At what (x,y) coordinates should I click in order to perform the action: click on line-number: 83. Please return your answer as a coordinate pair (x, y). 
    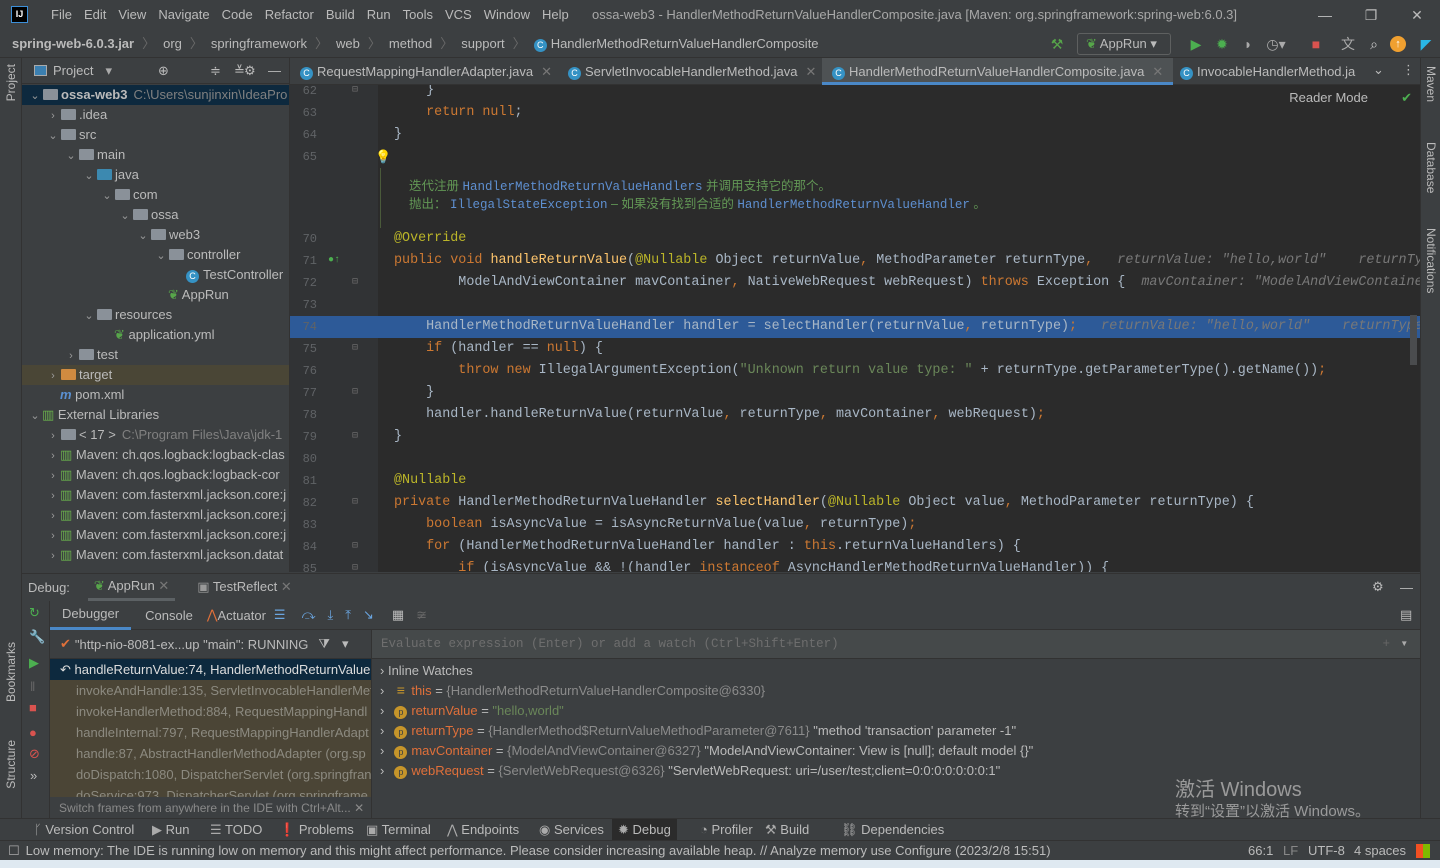
    Looking at the image, I should click on (303, 525).